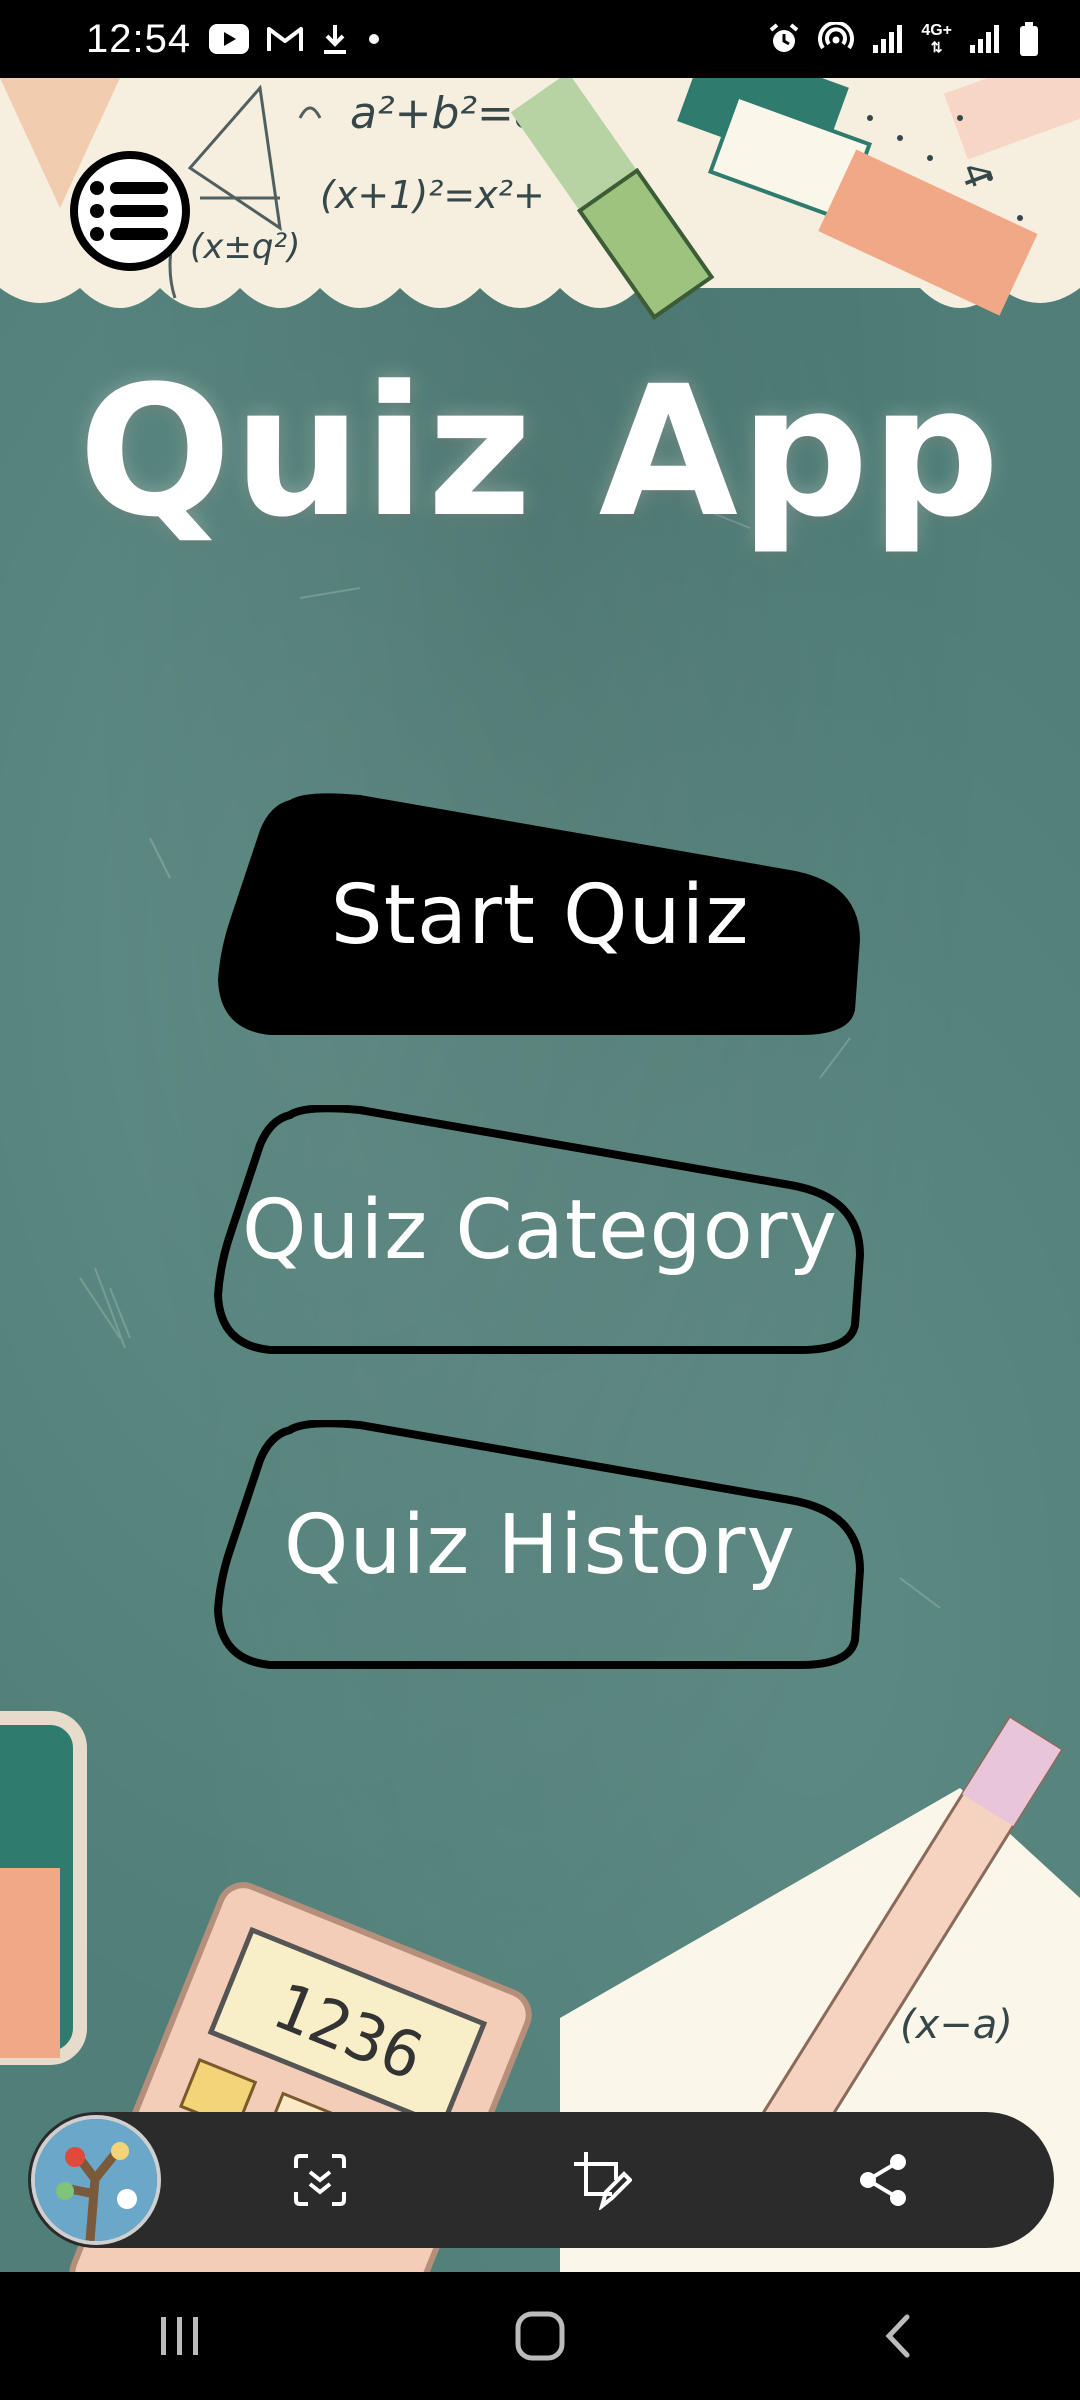  What do you see at coordinates (956, 2025) in the screenshot?
I see `svg-text: (x−a)` at bounding box center [956, 2025].